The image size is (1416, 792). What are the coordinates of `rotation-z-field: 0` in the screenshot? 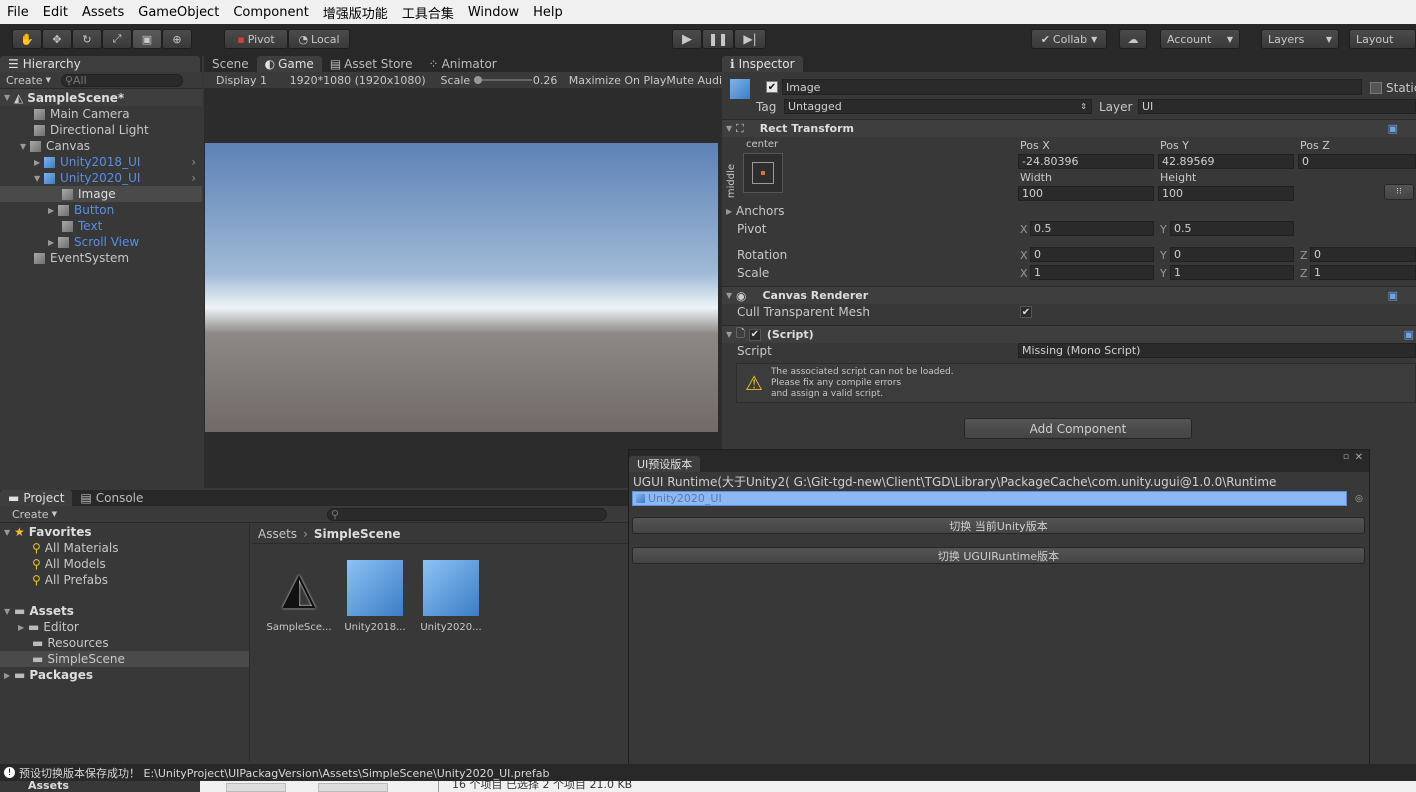 It's located at (1363, 254).